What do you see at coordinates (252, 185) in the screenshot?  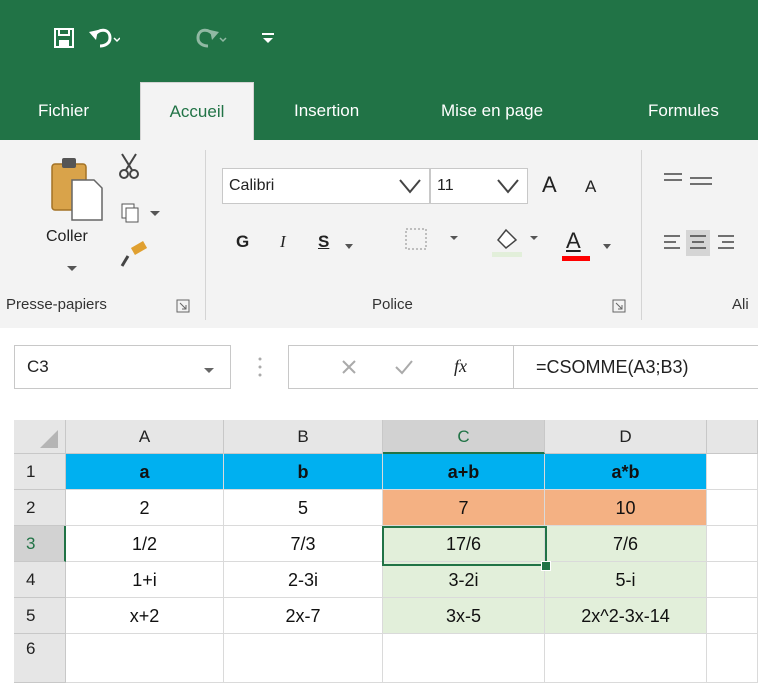 I see `font-name-value: Calibri` at bounding box center [252, 185].